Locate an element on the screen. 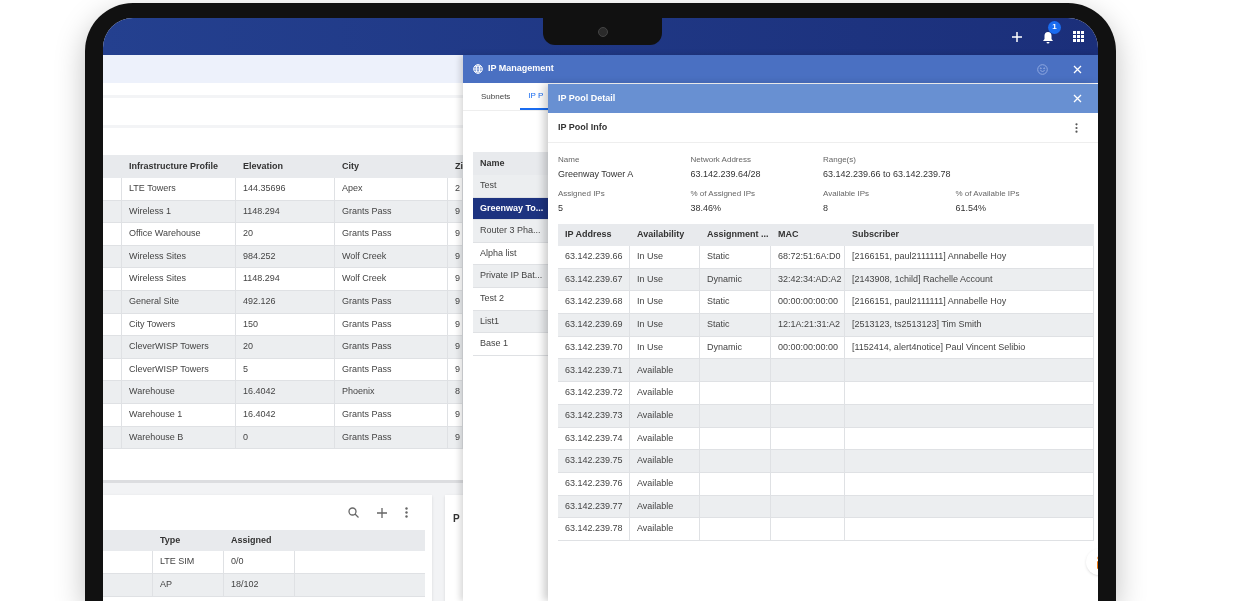  list-item: List1 is located at coordinates (511, 322).